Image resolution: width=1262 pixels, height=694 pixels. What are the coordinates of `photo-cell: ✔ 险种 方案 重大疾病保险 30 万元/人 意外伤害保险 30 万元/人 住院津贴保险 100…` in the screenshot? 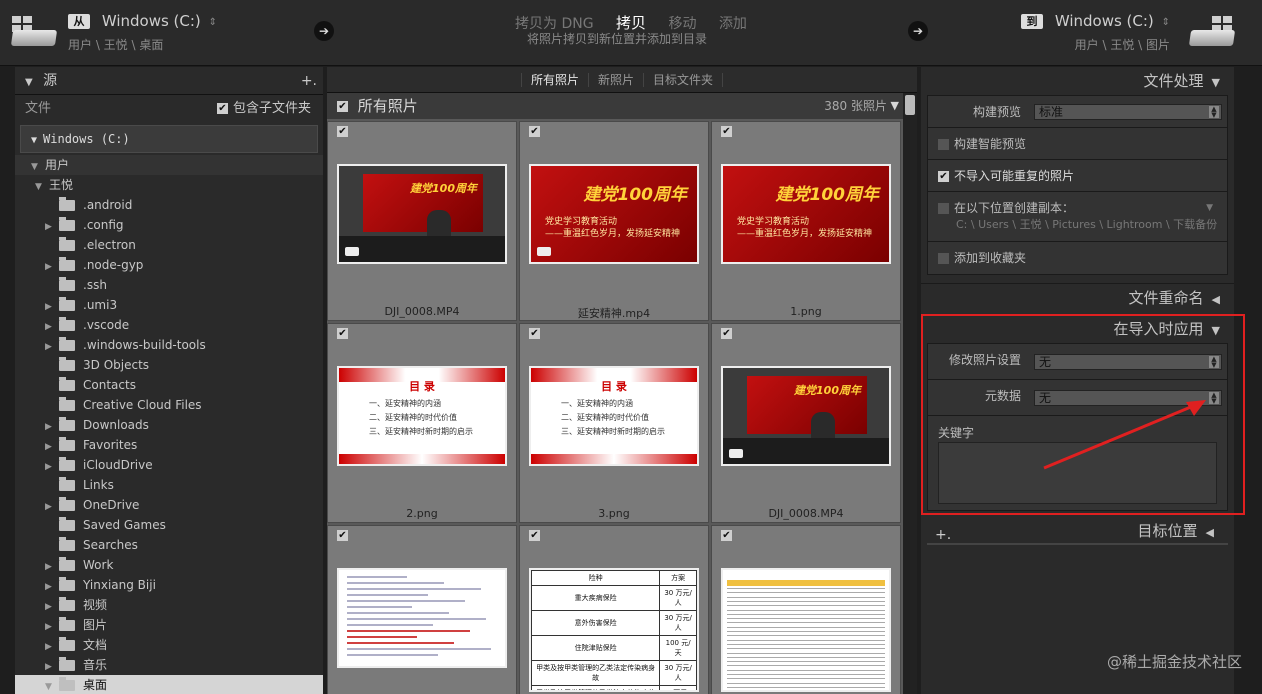 It's located at (614, 609).